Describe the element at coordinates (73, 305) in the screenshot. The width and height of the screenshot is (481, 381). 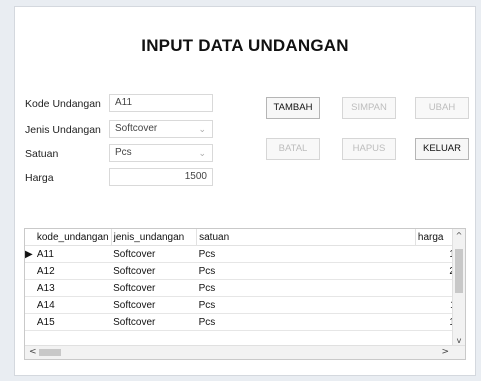
I see `kode-cell: A14` at that location.